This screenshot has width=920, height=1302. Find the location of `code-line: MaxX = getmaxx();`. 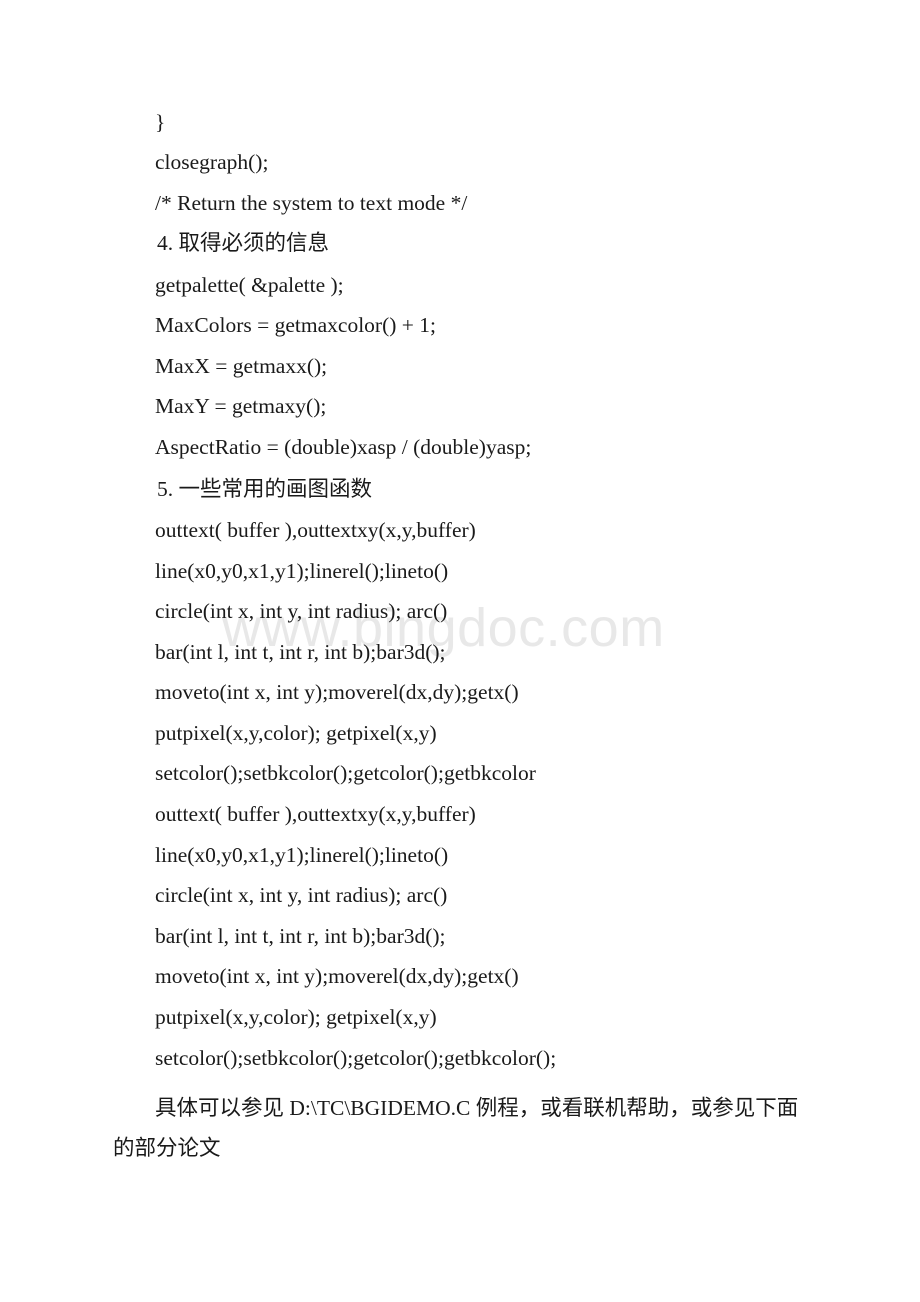

code-line: MaxX = getmaxx(); is located at coordinates (241, 366).